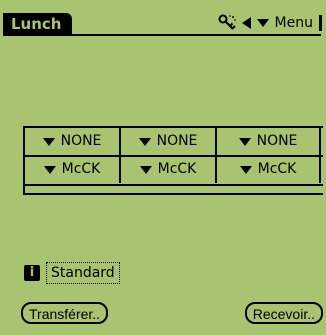 This screenshot has width=326, height=335. Describe the element at coordinates (246, 23) in the screenshot. I see `arrow-left-icon` at that location.